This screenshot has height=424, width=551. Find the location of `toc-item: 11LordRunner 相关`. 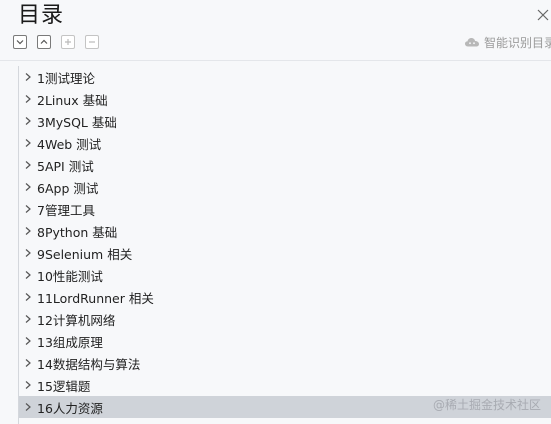

toc-item: 11LordRunner 相关 is located at coordinates (285, 297).